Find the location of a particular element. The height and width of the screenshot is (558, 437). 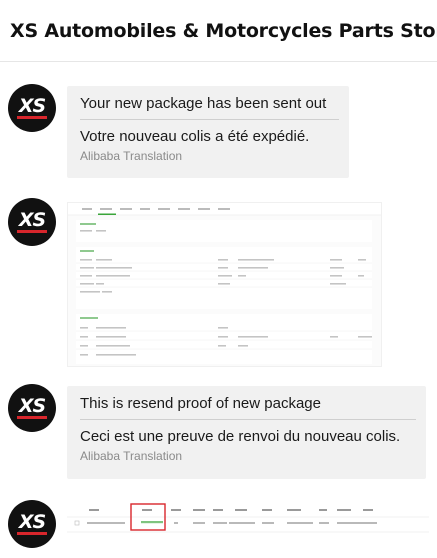

order-list-image is located at coordinates (248, 530).